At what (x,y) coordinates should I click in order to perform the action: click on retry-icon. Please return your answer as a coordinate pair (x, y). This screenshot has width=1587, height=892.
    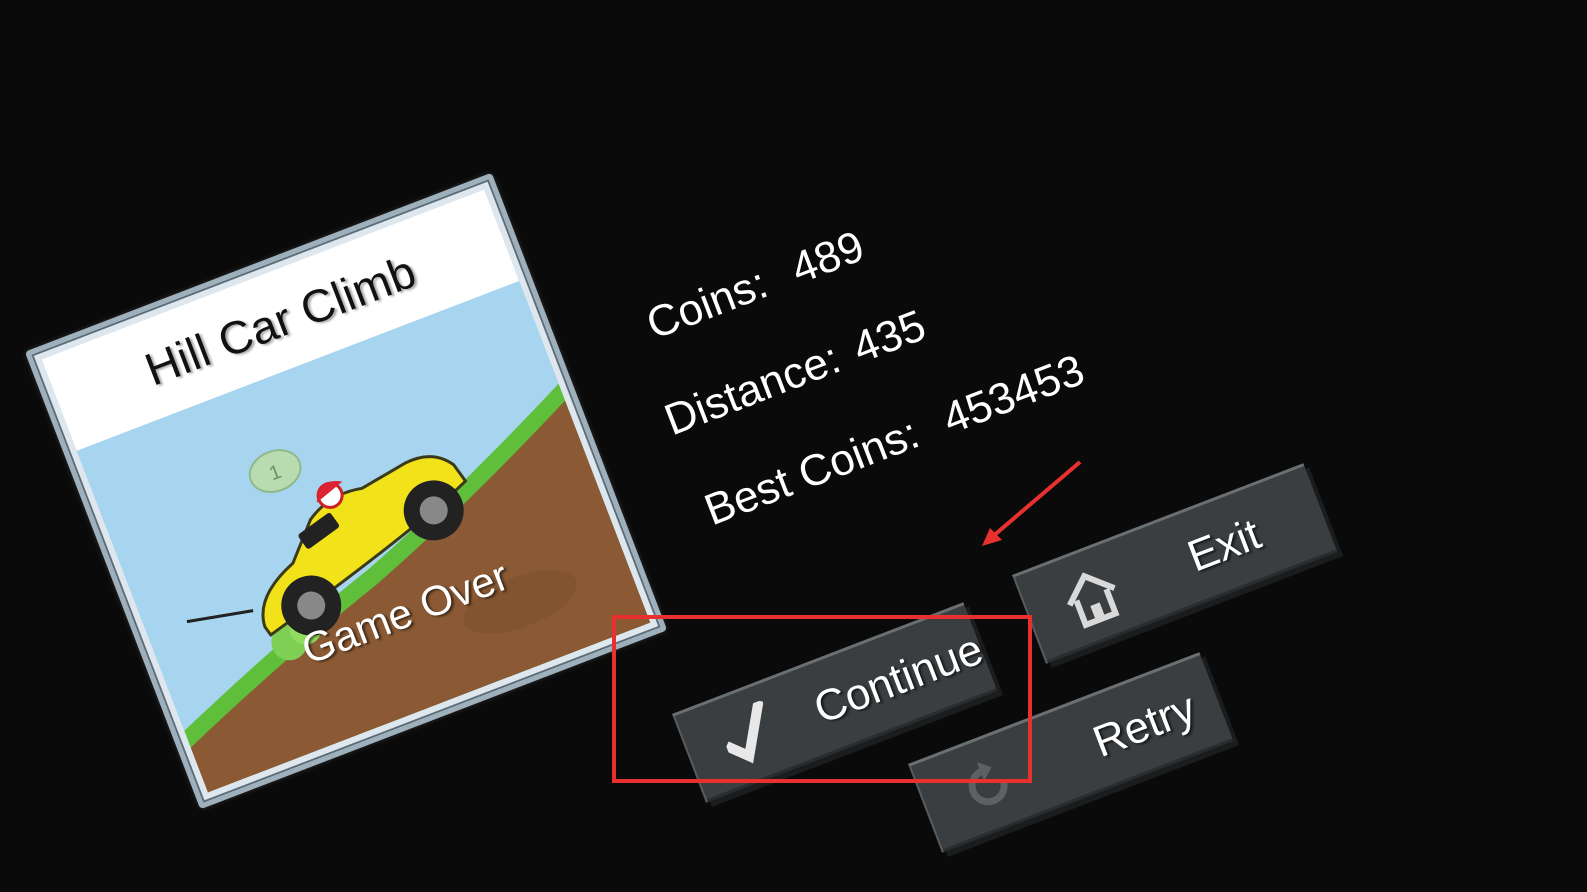
    Looking at the image, I should click on (988, 786).